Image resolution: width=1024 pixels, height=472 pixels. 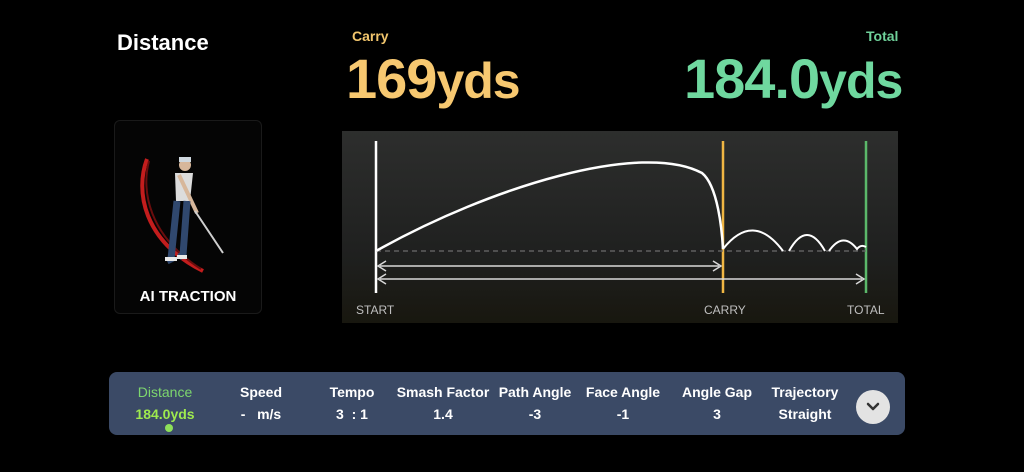 What do you see at coordinates (623, 392) in the screenshot?
I see `stat-label: Face Angle` at bounding box center [623, 392].